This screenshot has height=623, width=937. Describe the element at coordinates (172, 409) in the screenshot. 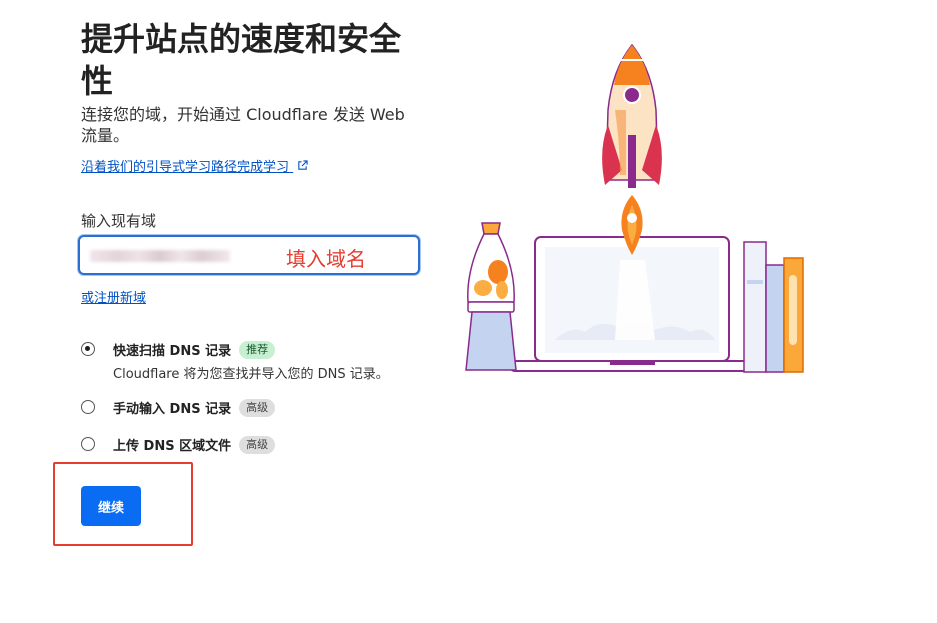

I see `option-manual-entry-title: 手动输入 DNS 记录` at that location.